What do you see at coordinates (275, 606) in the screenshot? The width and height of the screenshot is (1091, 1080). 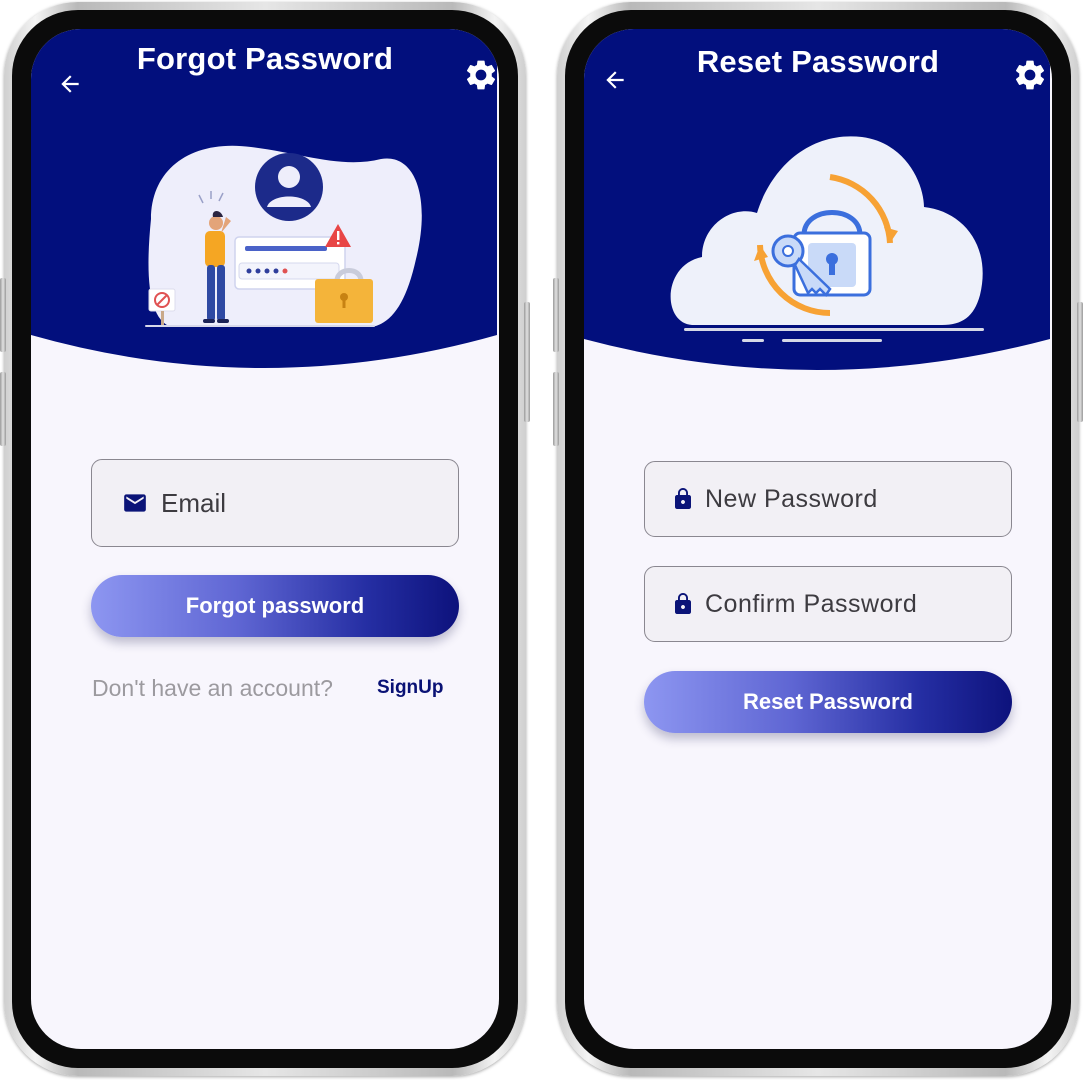 I see `forgot-password-button: Forgot password` at bounding box center [275, 606].